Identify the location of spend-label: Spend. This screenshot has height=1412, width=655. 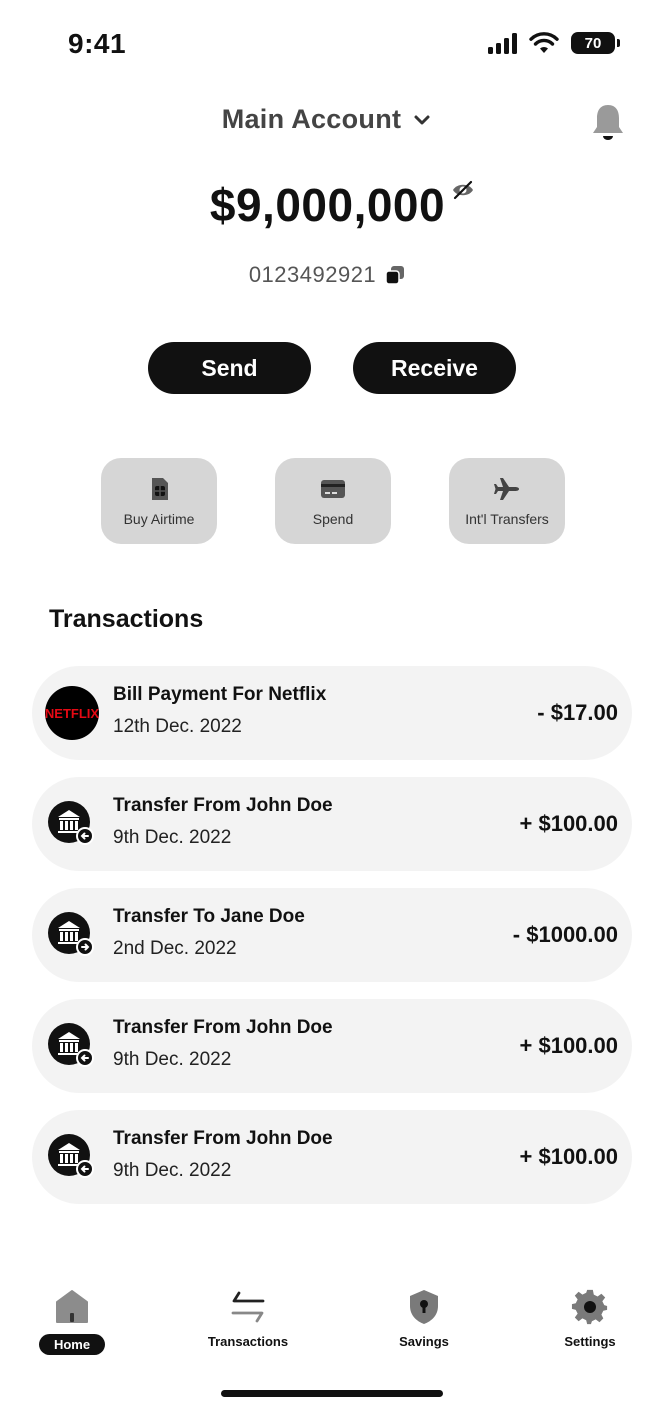
(333, 519).